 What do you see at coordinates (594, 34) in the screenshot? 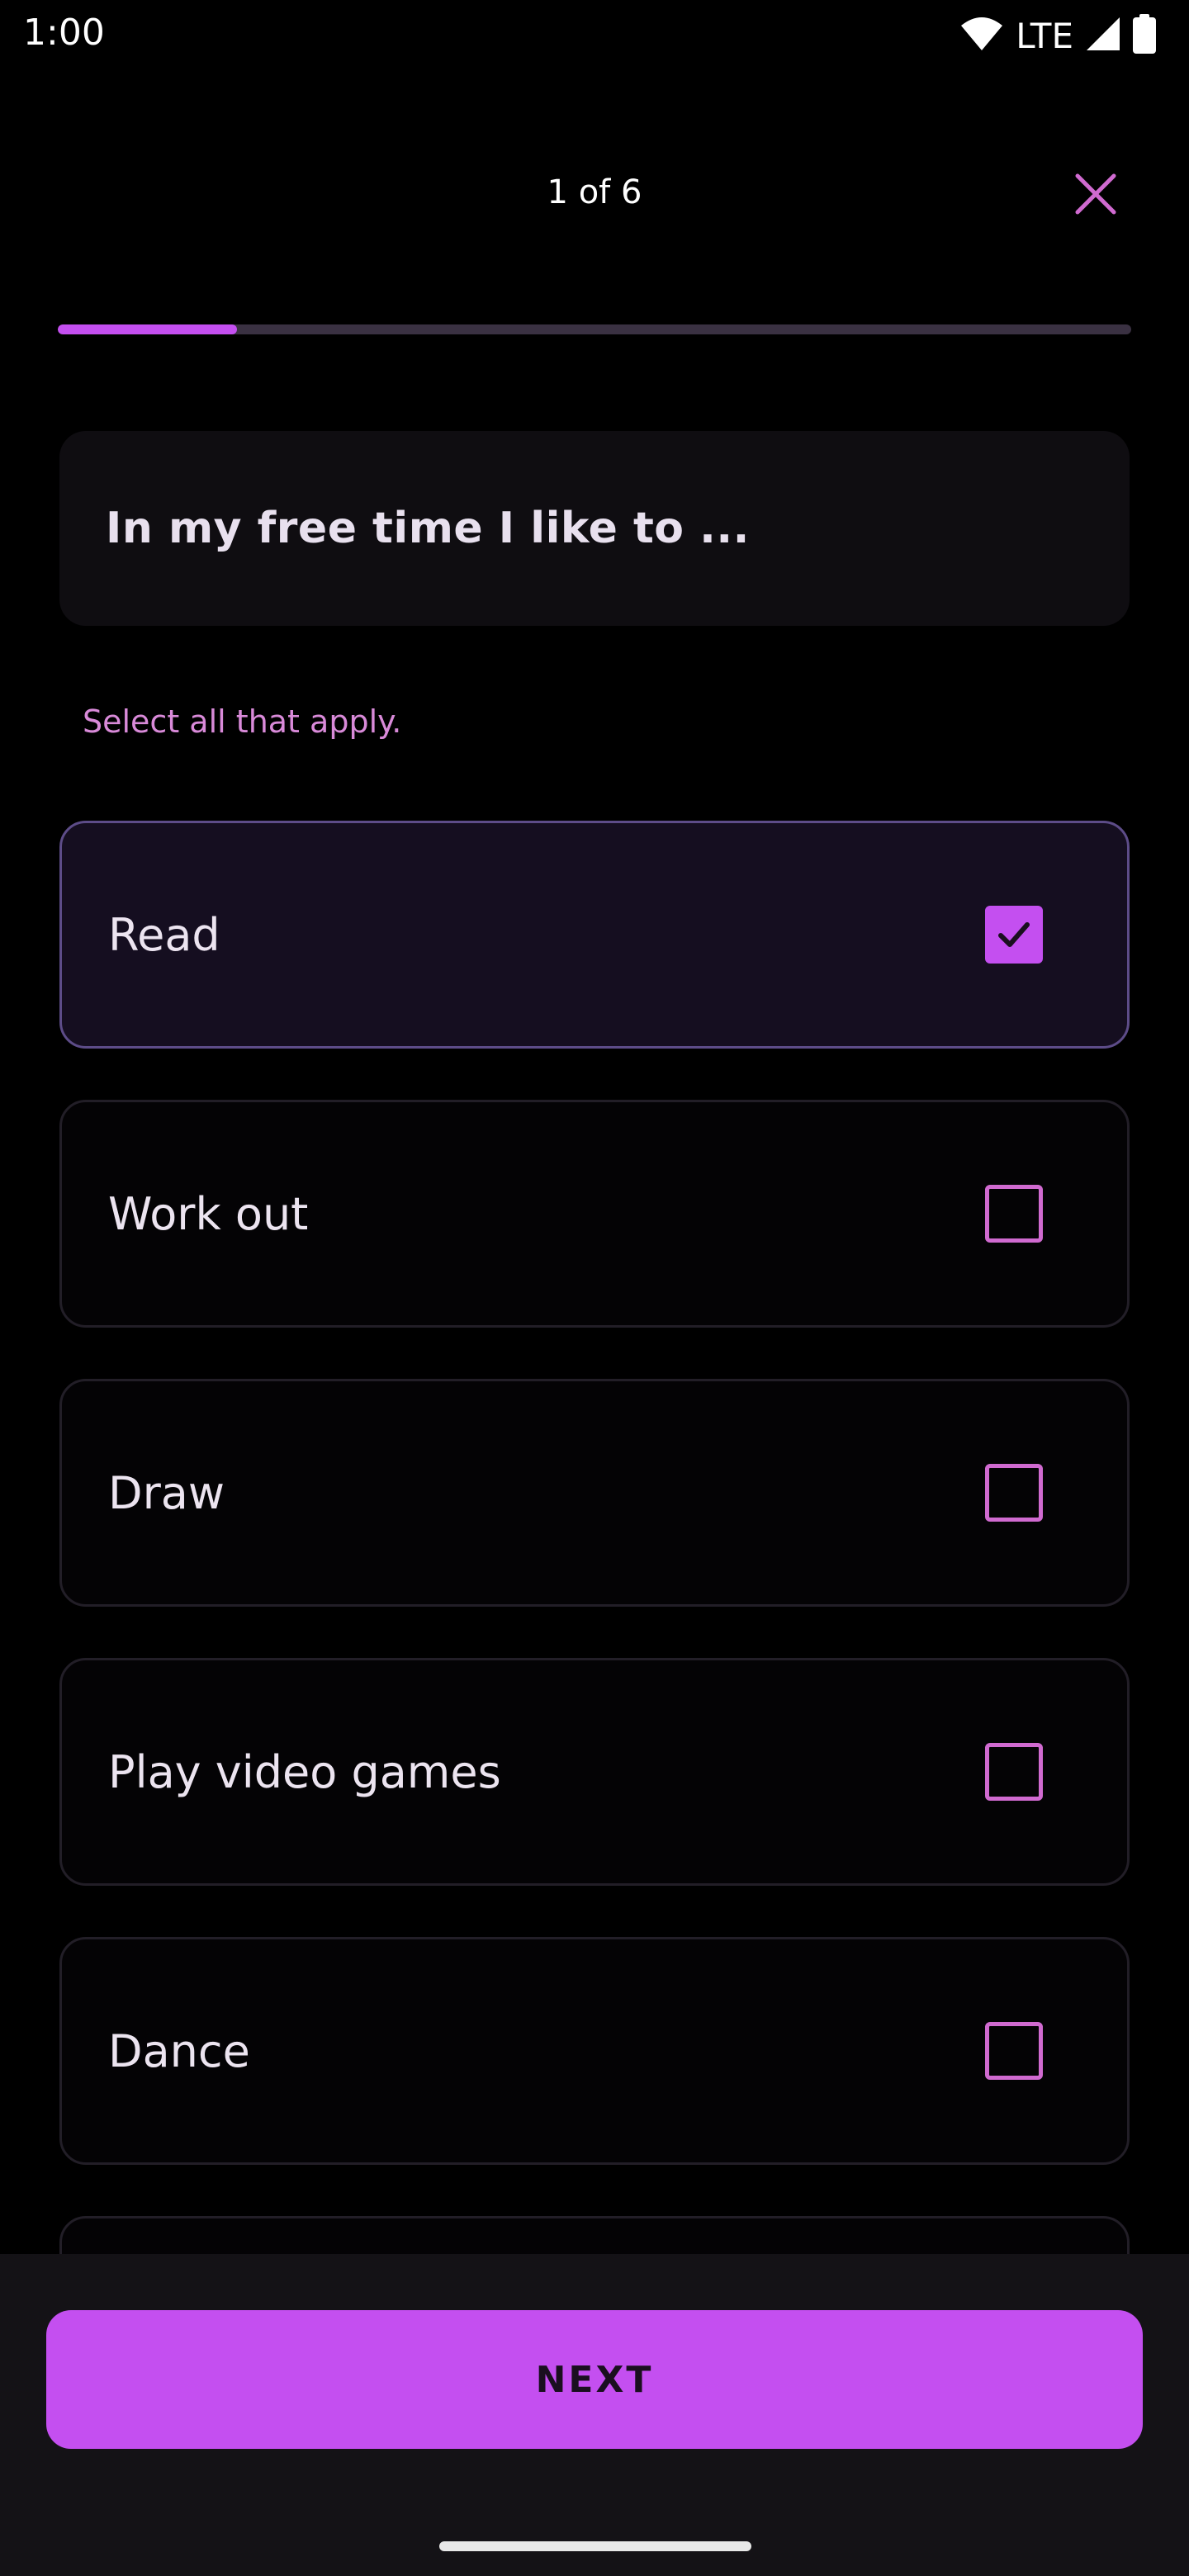
I see `status-bar: 1:00 LTE` at bounding box center [594, 34].